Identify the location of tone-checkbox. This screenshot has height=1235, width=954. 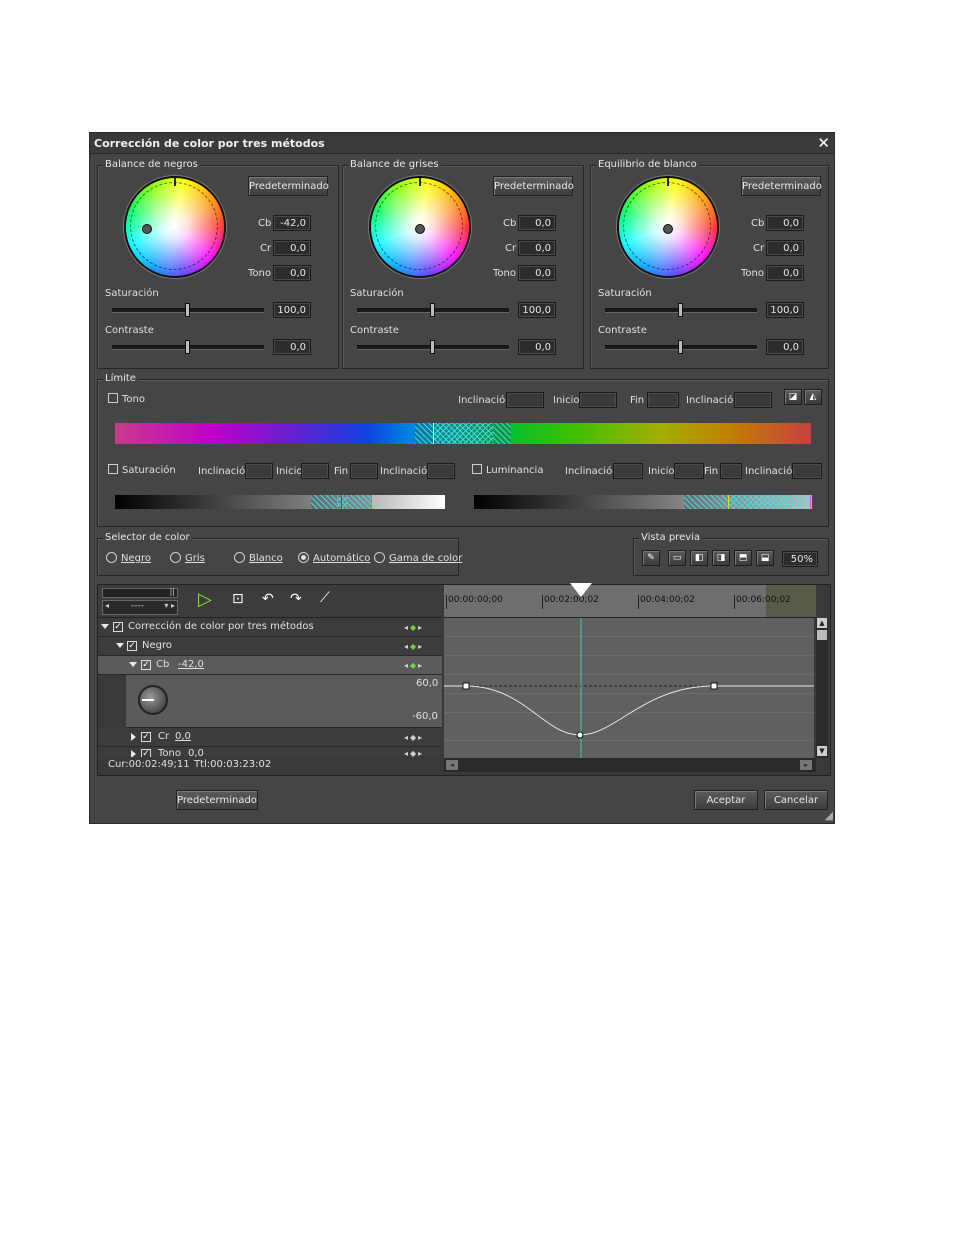
(113, 398).